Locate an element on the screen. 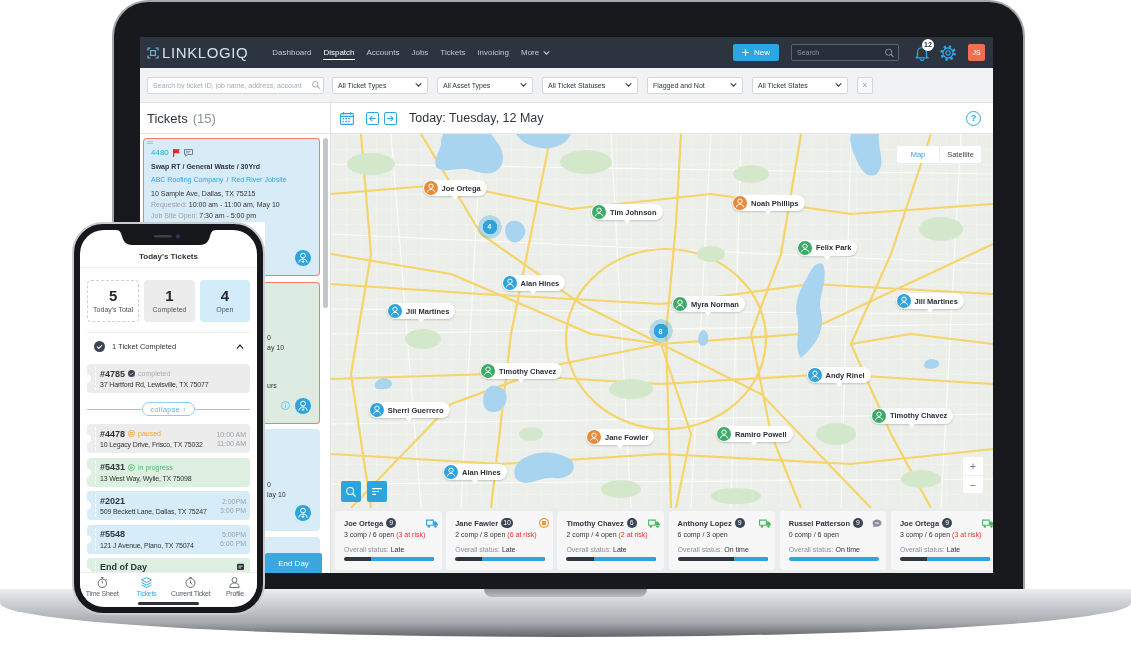 The width and height of the screenshot is (1131, 656). scrollbar-thumb is located at coordinates (325, 223).